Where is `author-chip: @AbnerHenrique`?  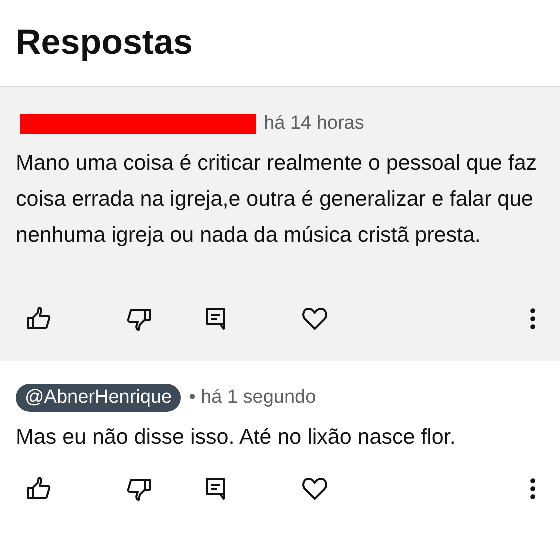 author-chip: @AbnerHenrique is located at coordinates (99, 398).